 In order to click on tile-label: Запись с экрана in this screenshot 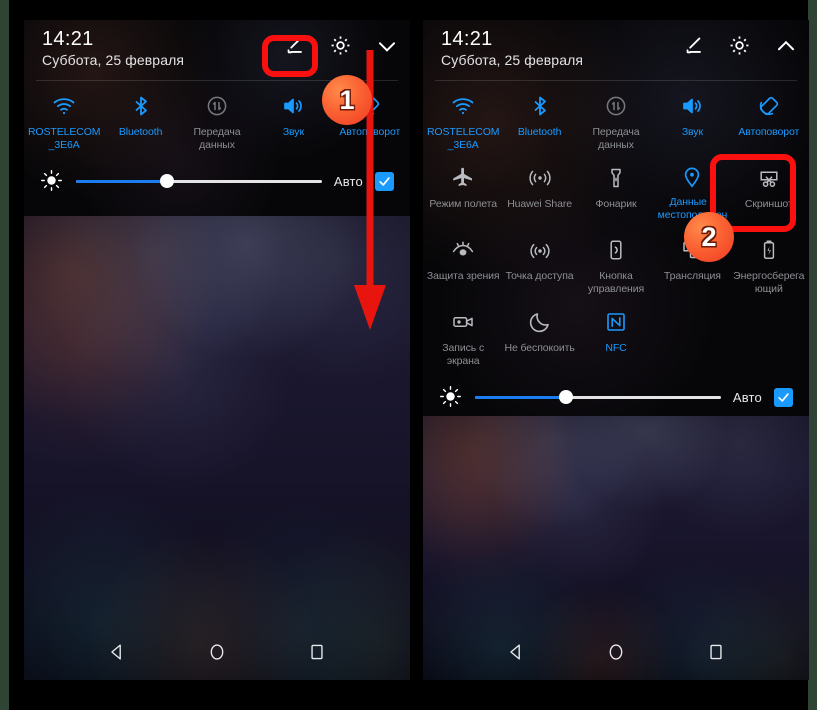, I will do `click(463, 354)`.